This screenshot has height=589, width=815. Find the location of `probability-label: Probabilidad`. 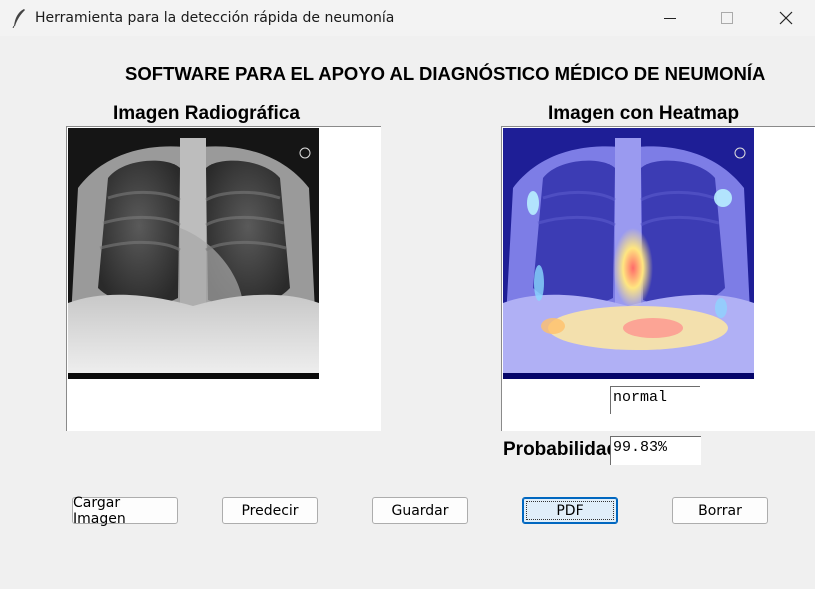

probability-label: Probabilidad is located at coordinates (558, 449).